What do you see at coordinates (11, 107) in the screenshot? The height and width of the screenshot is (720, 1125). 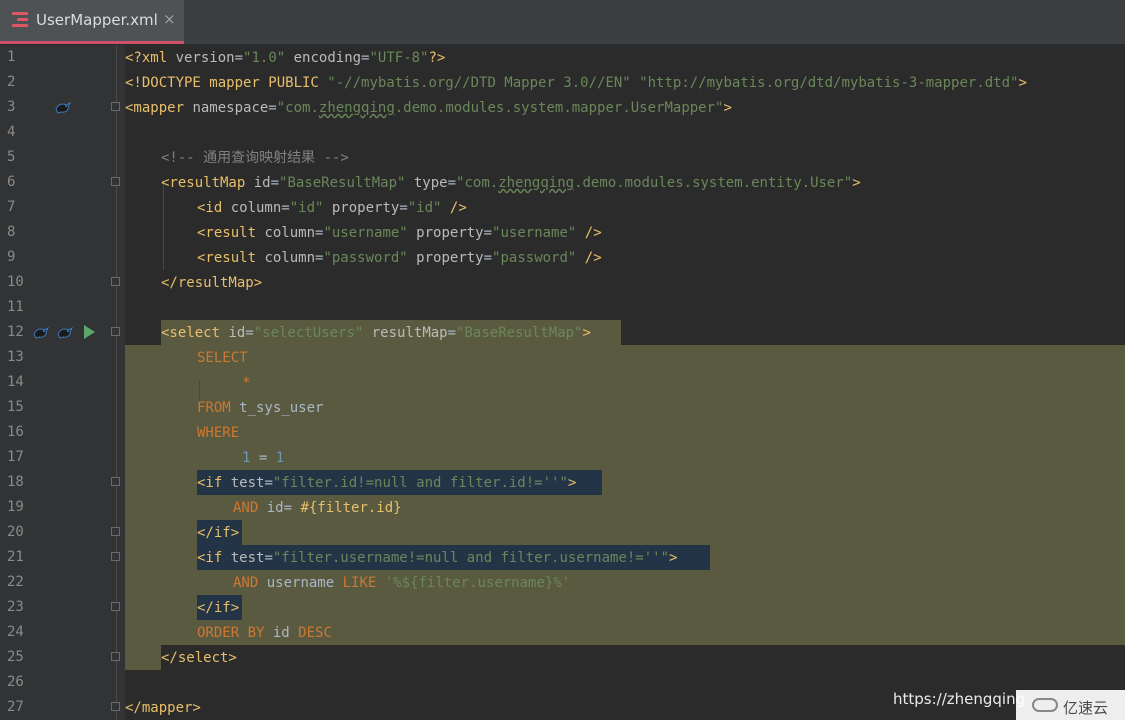 I see `line-number: 3` at bounding box center [11, 107].